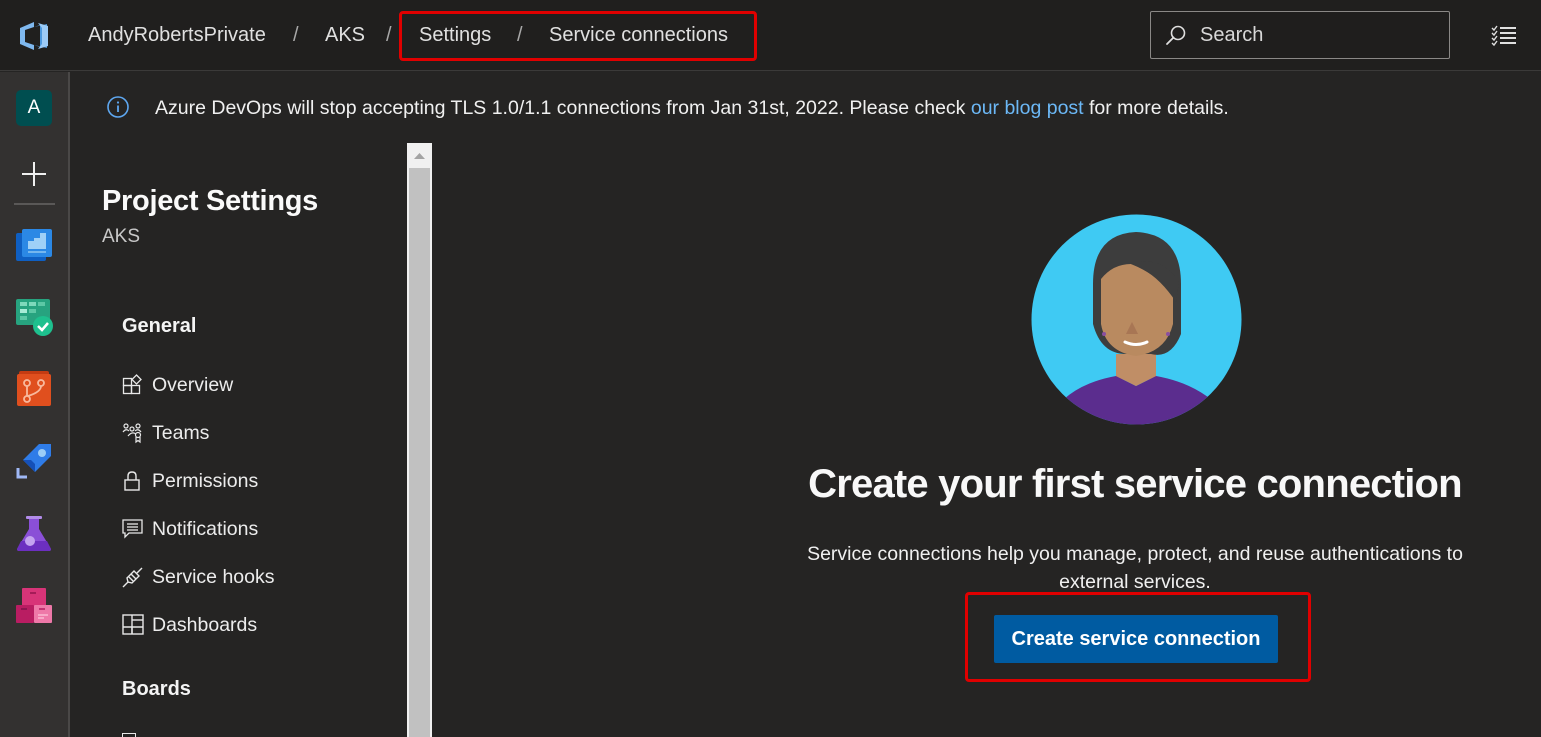  What do you see at coordinates (1135, 484) in the screenshot?
I see `empty-state-title: Create your first service connection` at bounding box center [1135, 484].